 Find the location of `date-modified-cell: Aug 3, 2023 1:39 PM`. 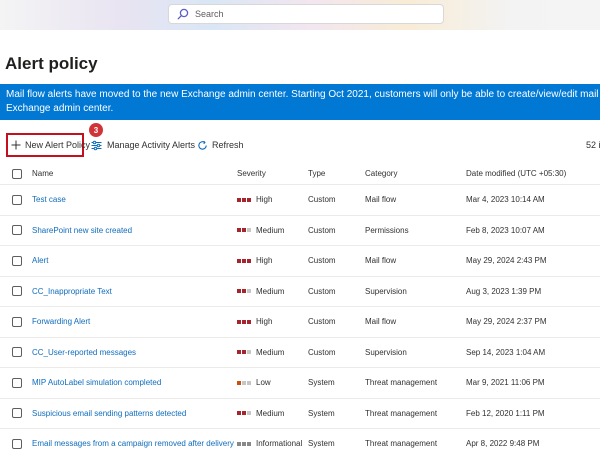

date-modified-cell: Aug 3, 2023 1:39 PM is located at coordinates (504, 291).